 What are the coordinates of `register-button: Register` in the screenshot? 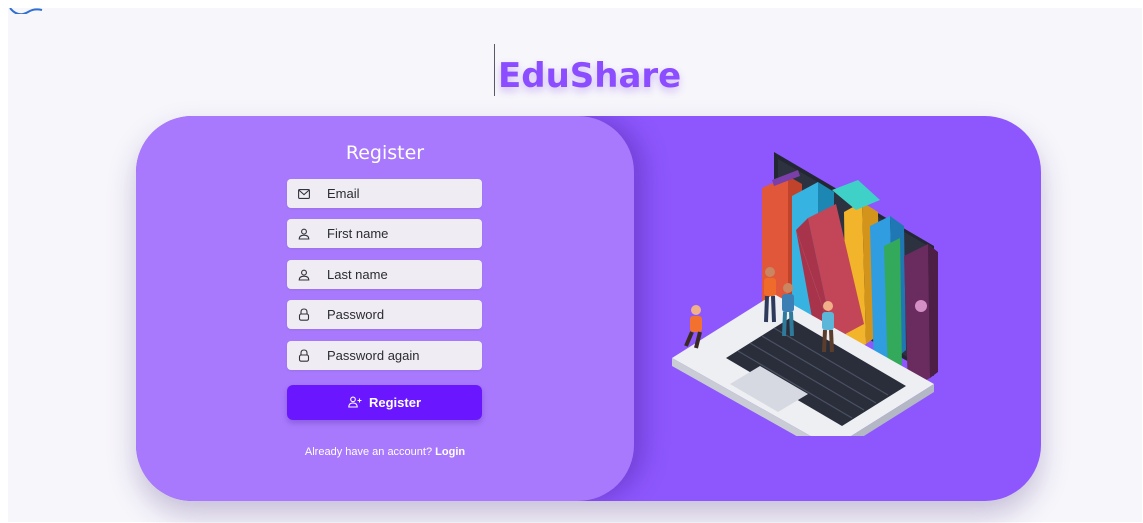 It's located at (384, 402).